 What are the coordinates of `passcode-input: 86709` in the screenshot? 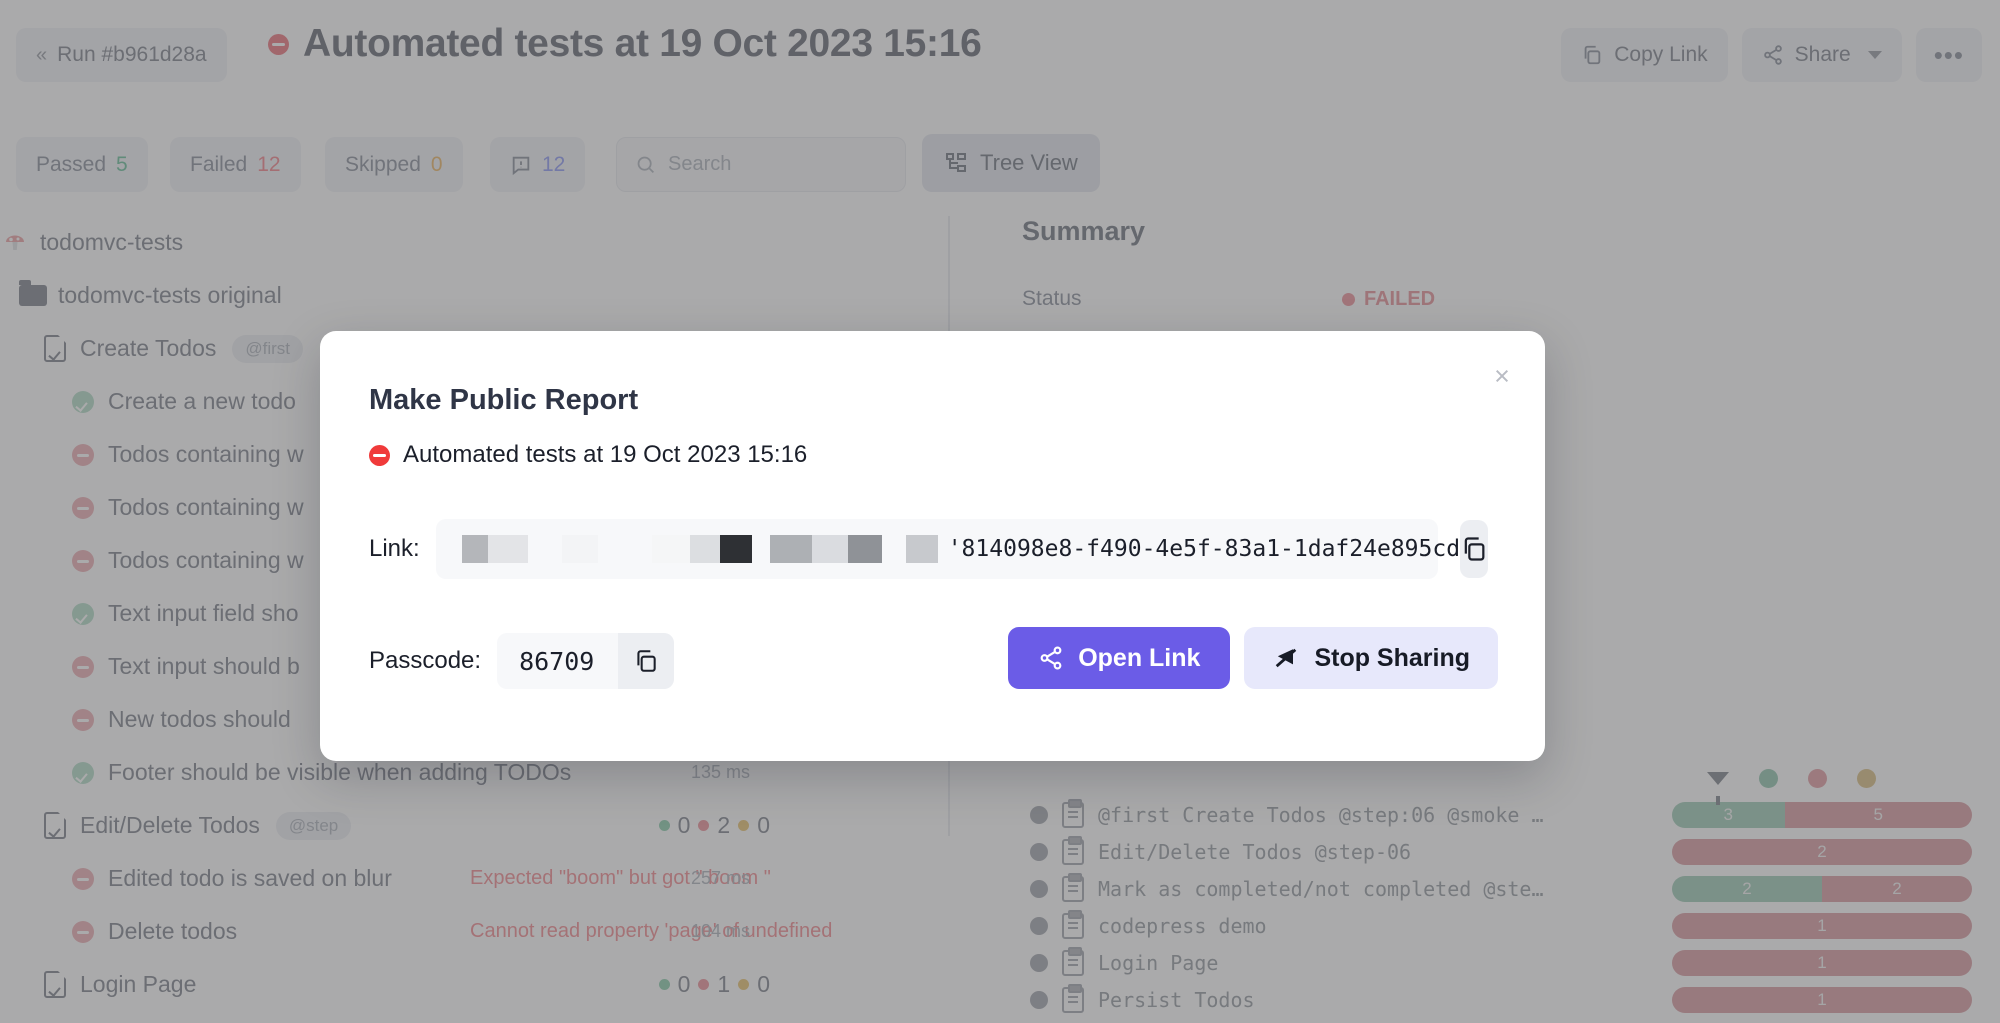 It's located at (586, 661).